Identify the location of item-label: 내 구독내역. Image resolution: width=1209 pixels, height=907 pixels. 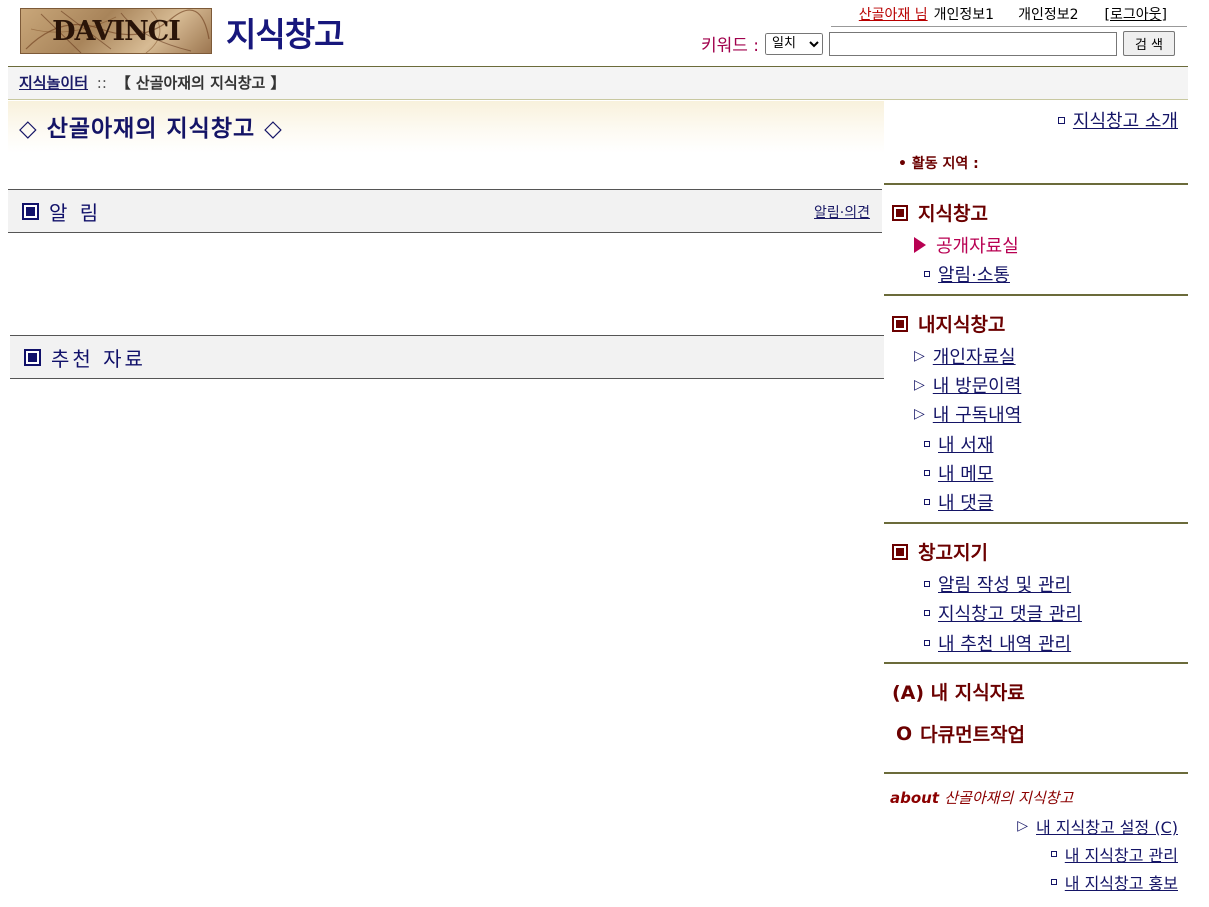
(977, 415).